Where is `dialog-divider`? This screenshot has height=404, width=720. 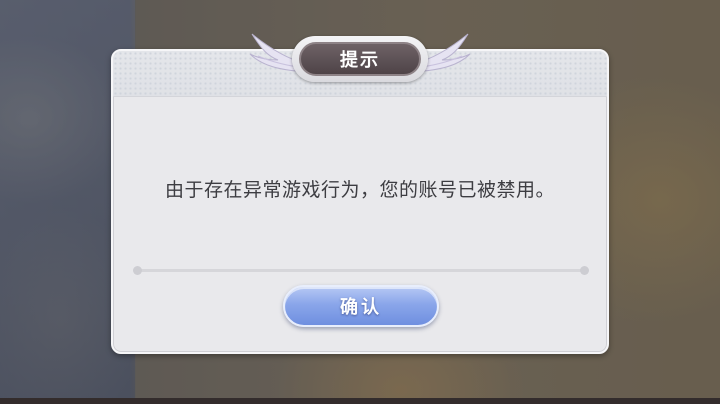 dialog-divider is located at coordinates (361, 270).